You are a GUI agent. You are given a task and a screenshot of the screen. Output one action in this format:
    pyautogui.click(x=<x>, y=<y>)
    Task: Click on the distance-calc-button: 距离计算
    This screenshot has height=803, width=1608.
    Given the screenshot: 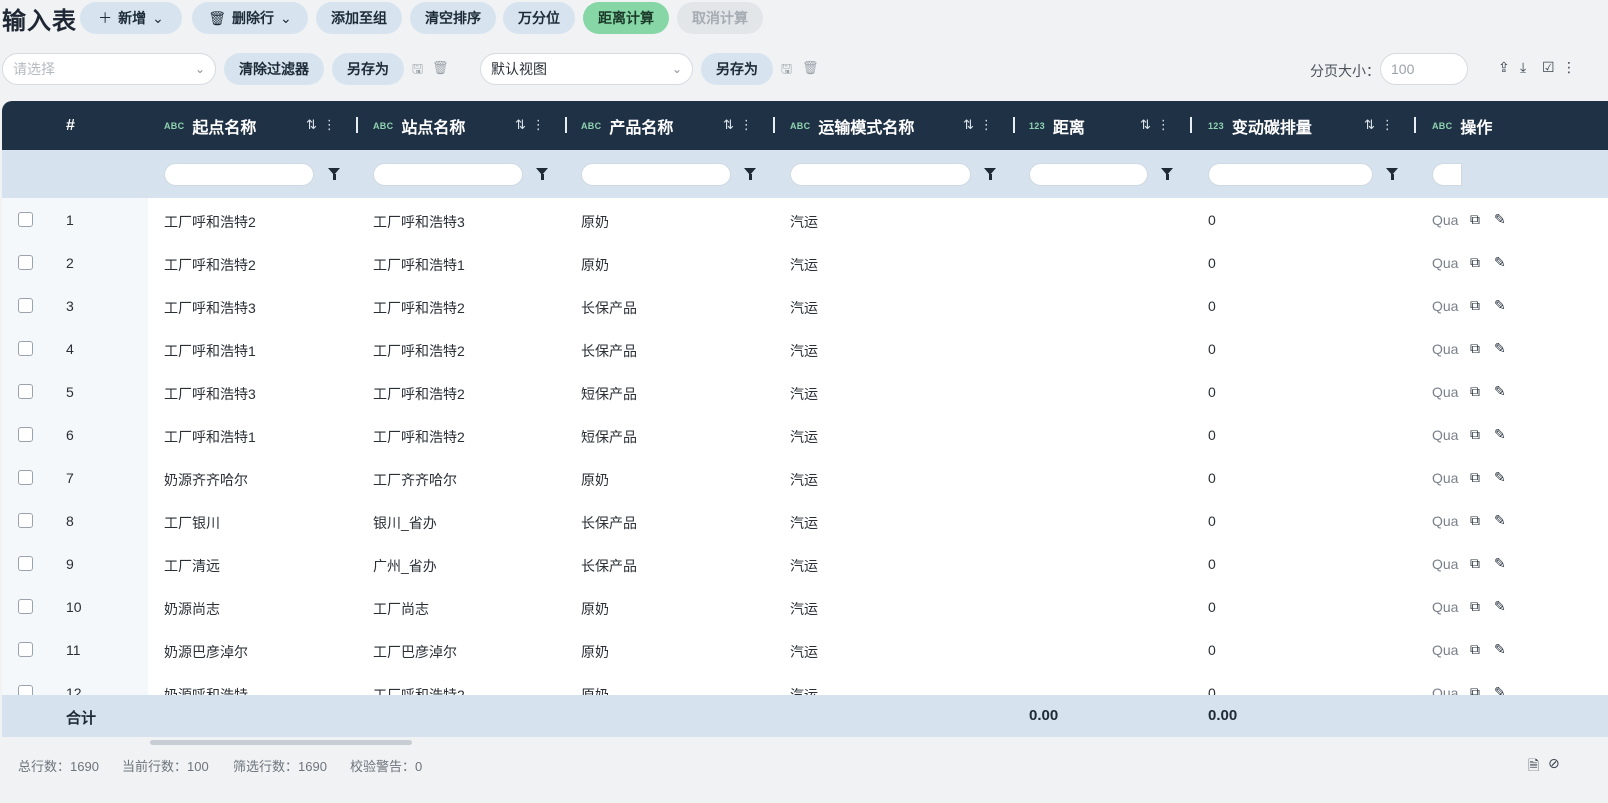 What is the action you would take?
    pyautogui.click(x=626, y=18)
    